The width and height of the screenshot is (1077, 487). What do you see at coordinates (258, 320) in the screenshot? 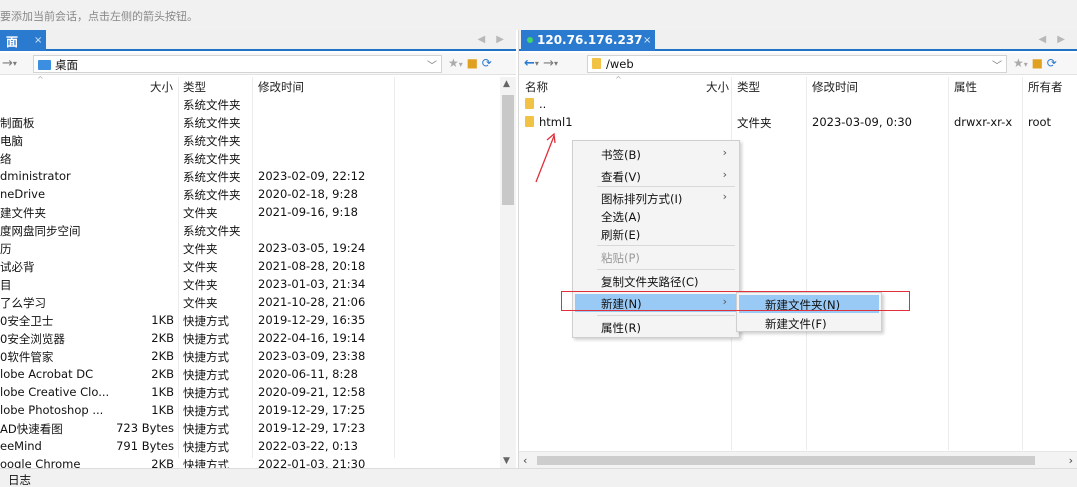
I see `table-row: 0安全卫士 1KB 快捷方式 2019-12-29, 16:35` at bounding box center [258, 320].